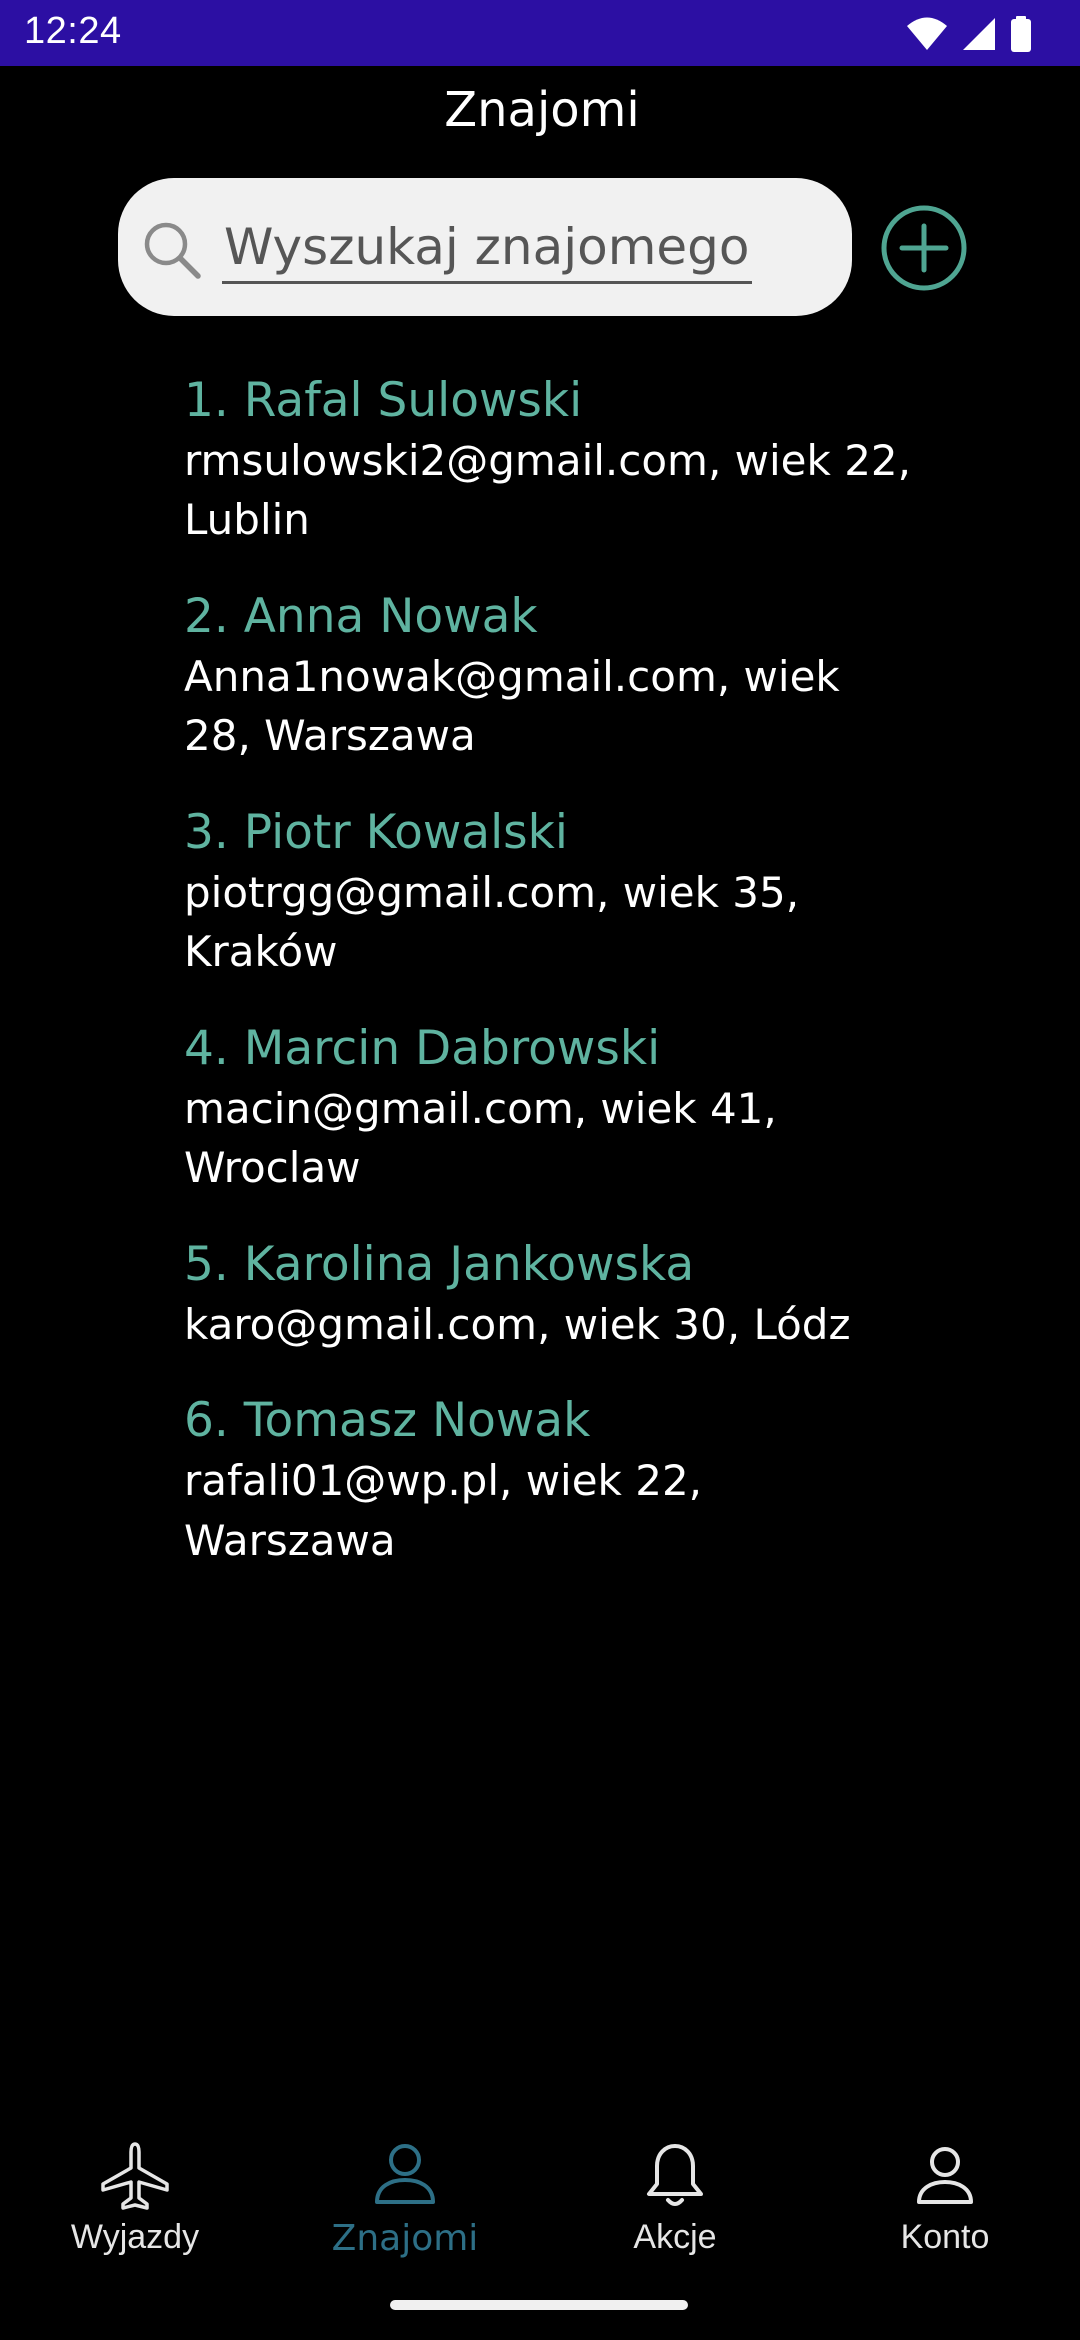 The height and width of the screenshot is (2340, 1080). I want to click on wifi-icon, so click(927, 33).